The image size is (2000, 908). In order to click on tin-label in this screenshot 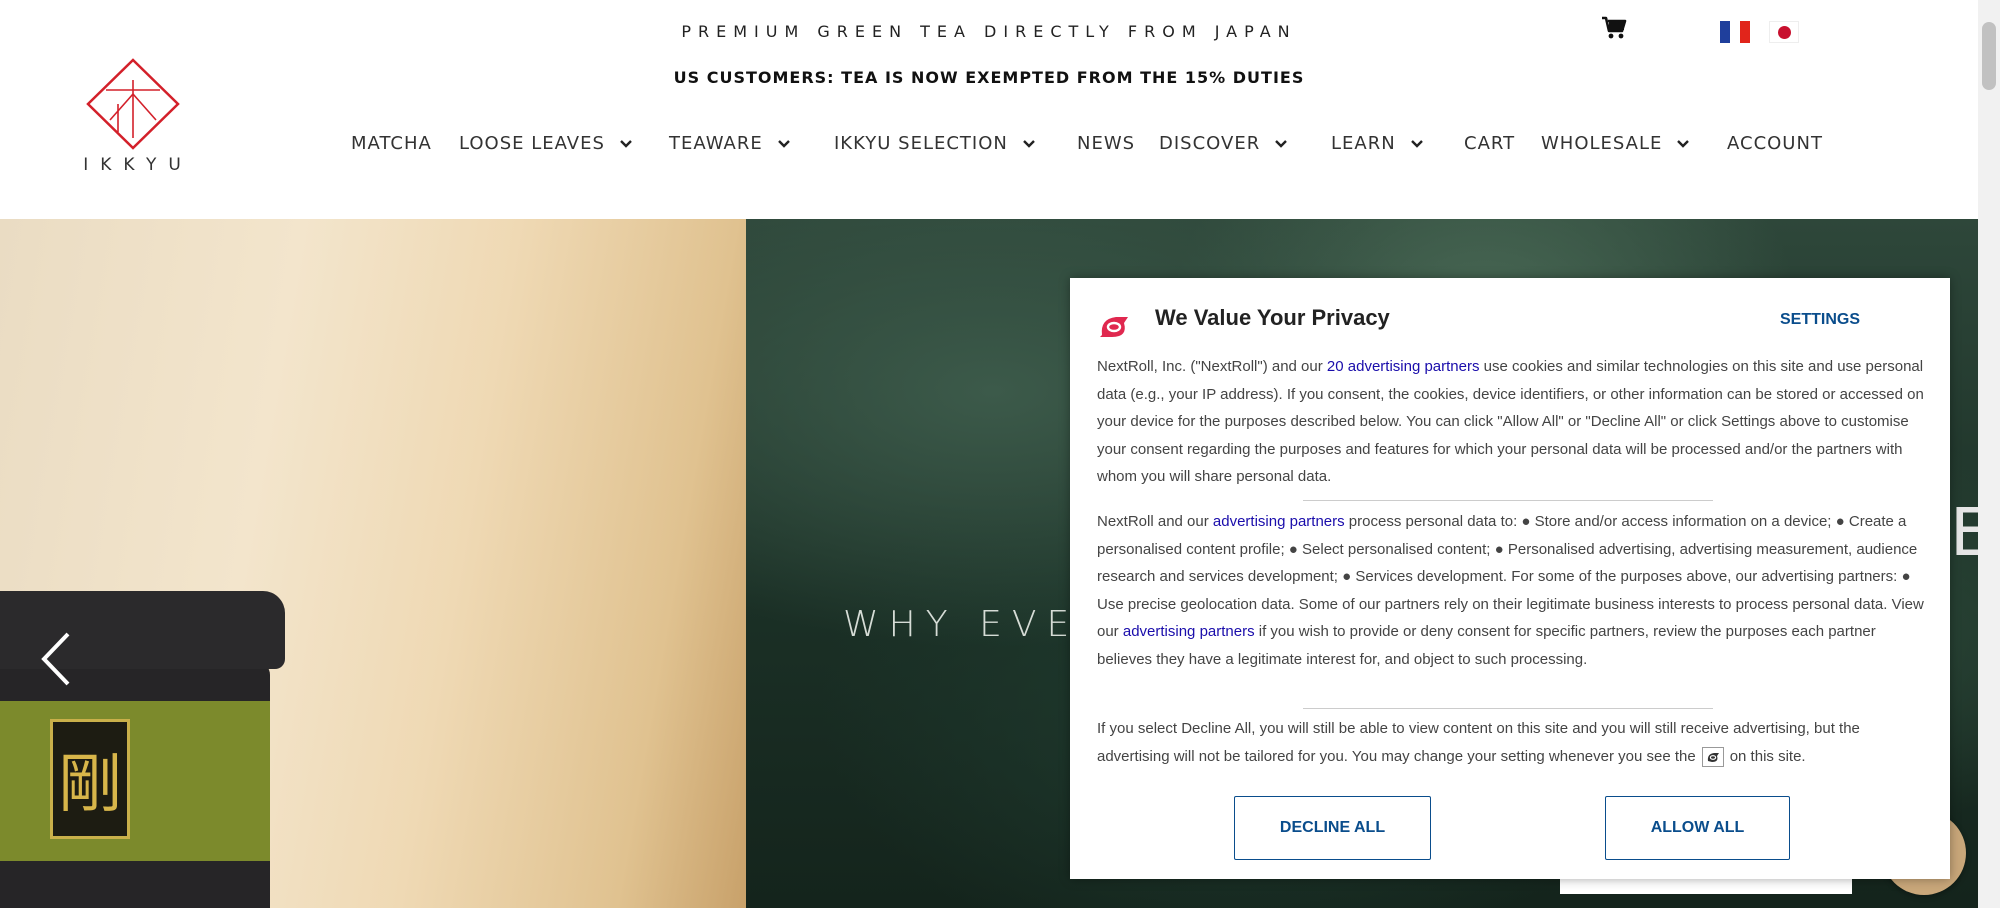, I will do `click(135, 781)`.